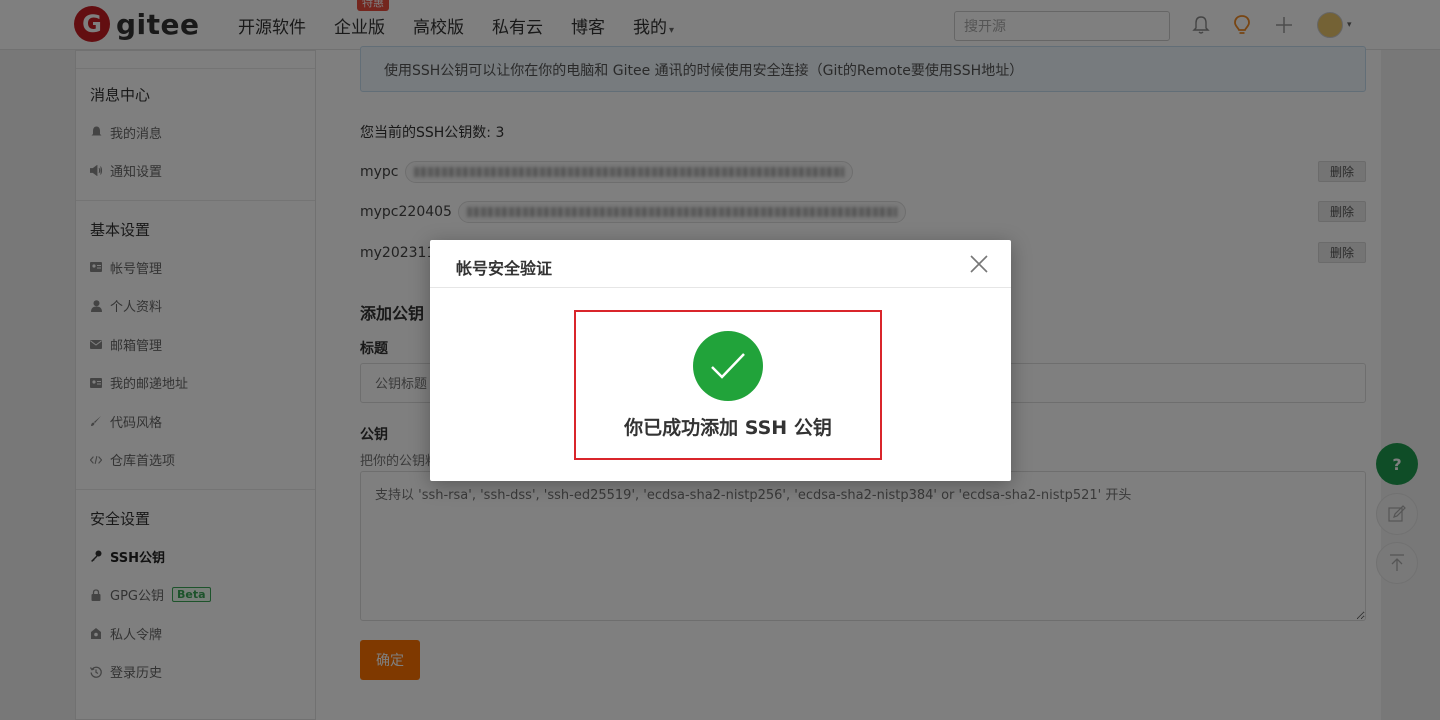  What do you see at coordinates (728, 366) in the screenshot?
I see `check-circle-icon` at bounding box center [728, 366].